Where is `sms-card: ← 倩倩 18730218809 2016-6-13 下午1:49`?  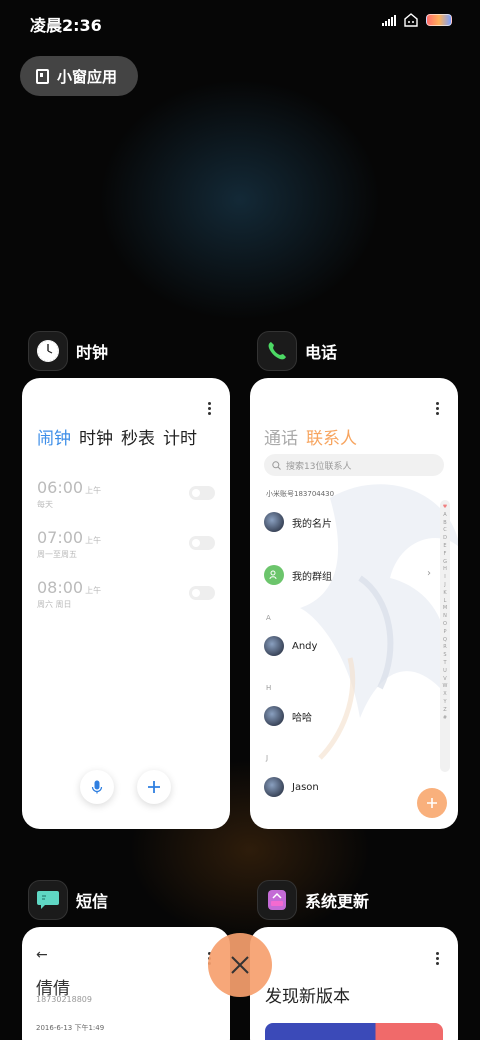 sms-card: ← 倩倩 18730218809 2016-6-13 下午1:49 is located at coordinates (126, 983).